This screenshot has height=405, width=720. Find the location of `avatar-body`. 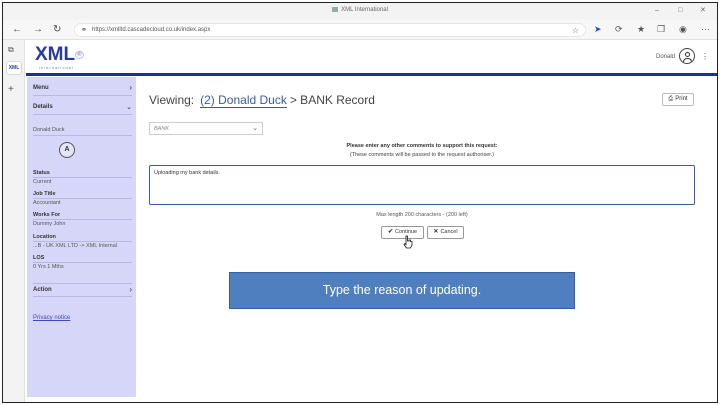

avatar-body is located at coordinates (687, 60).